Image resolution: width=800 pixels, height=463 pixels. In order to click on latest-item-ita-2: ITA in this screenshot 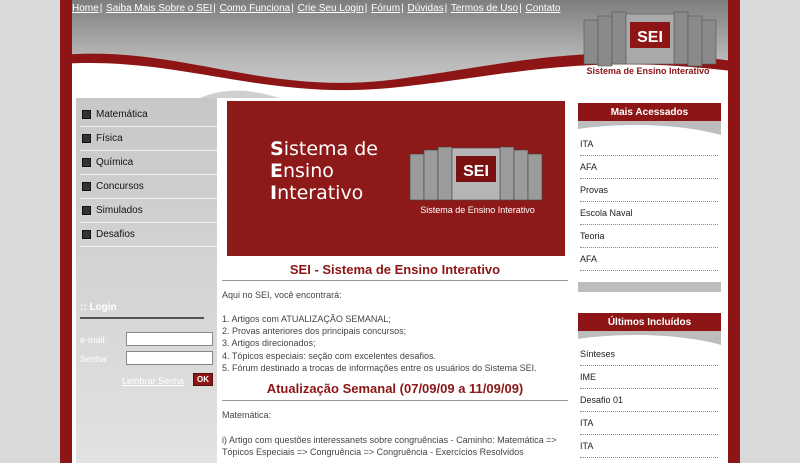, I will do `click(649, 446)`.